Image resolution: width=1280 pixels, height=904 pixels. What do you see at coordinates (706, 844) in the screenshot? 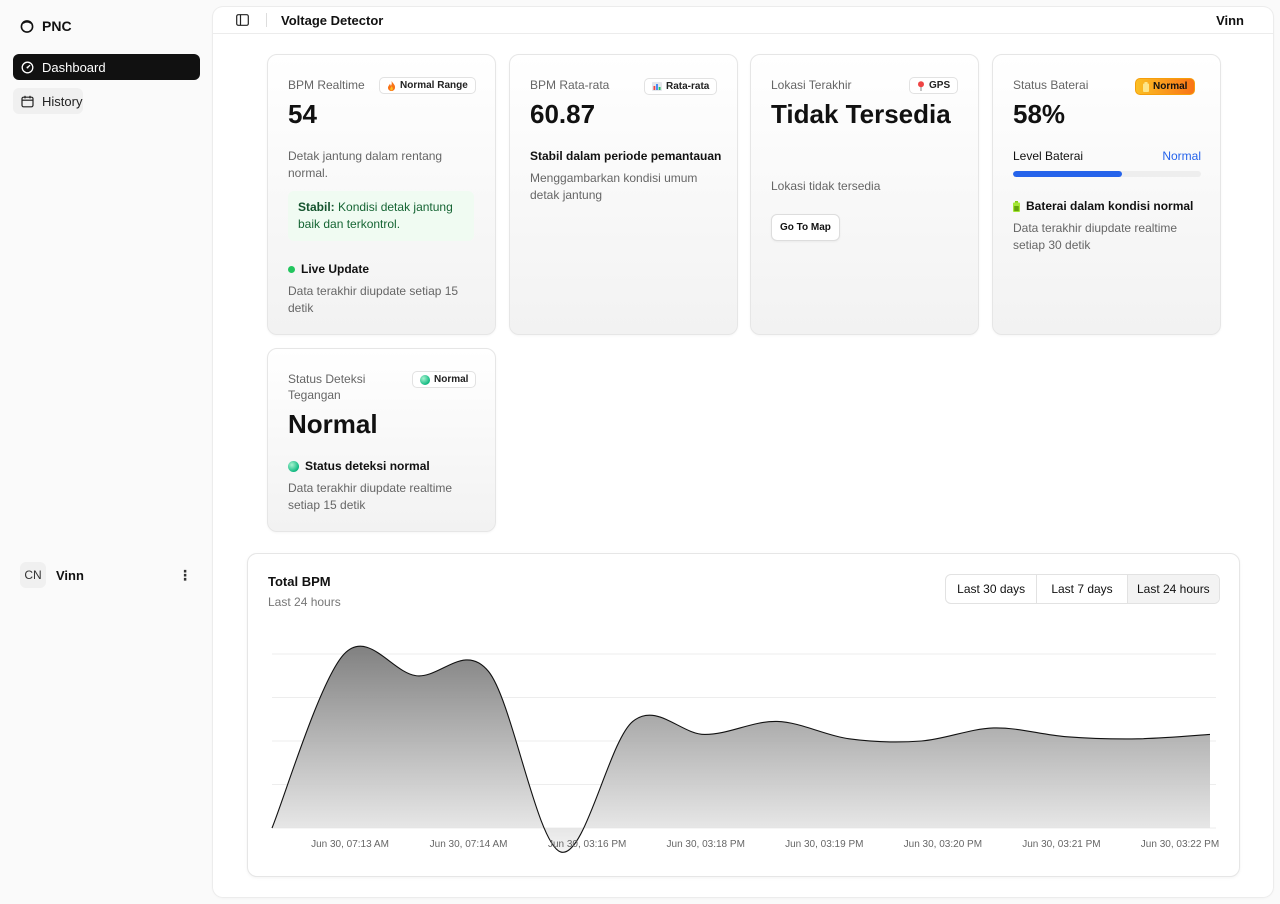
I see `x-tick-label: Jun 30, 03:18 PM` at bounding box center [706, 844].